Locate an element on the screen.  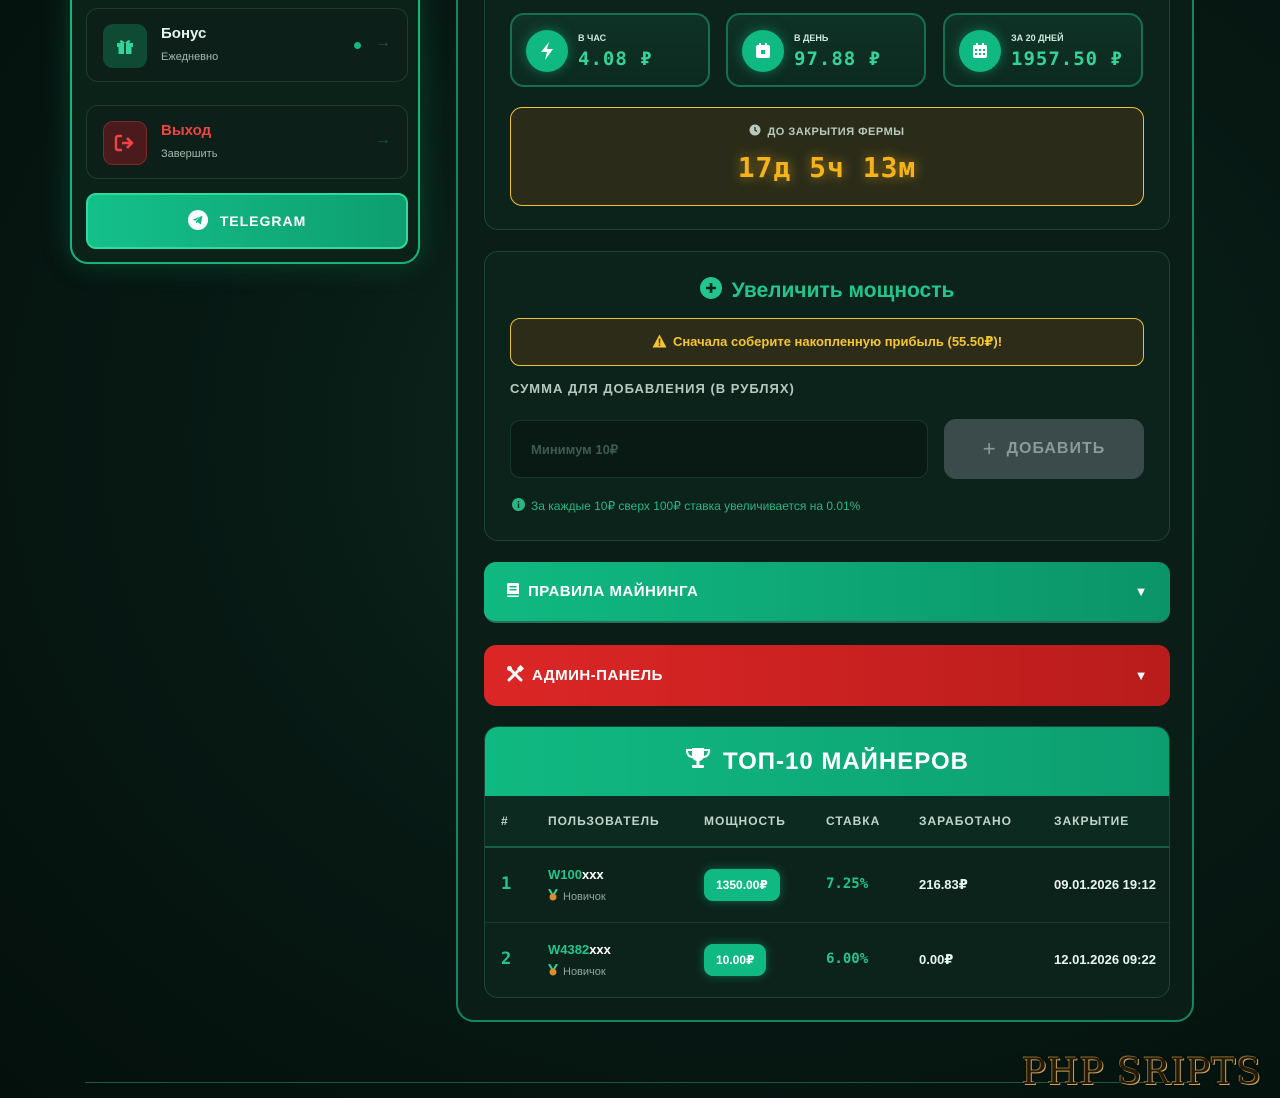
plus-icon: + is located at coordinates (989, 448).